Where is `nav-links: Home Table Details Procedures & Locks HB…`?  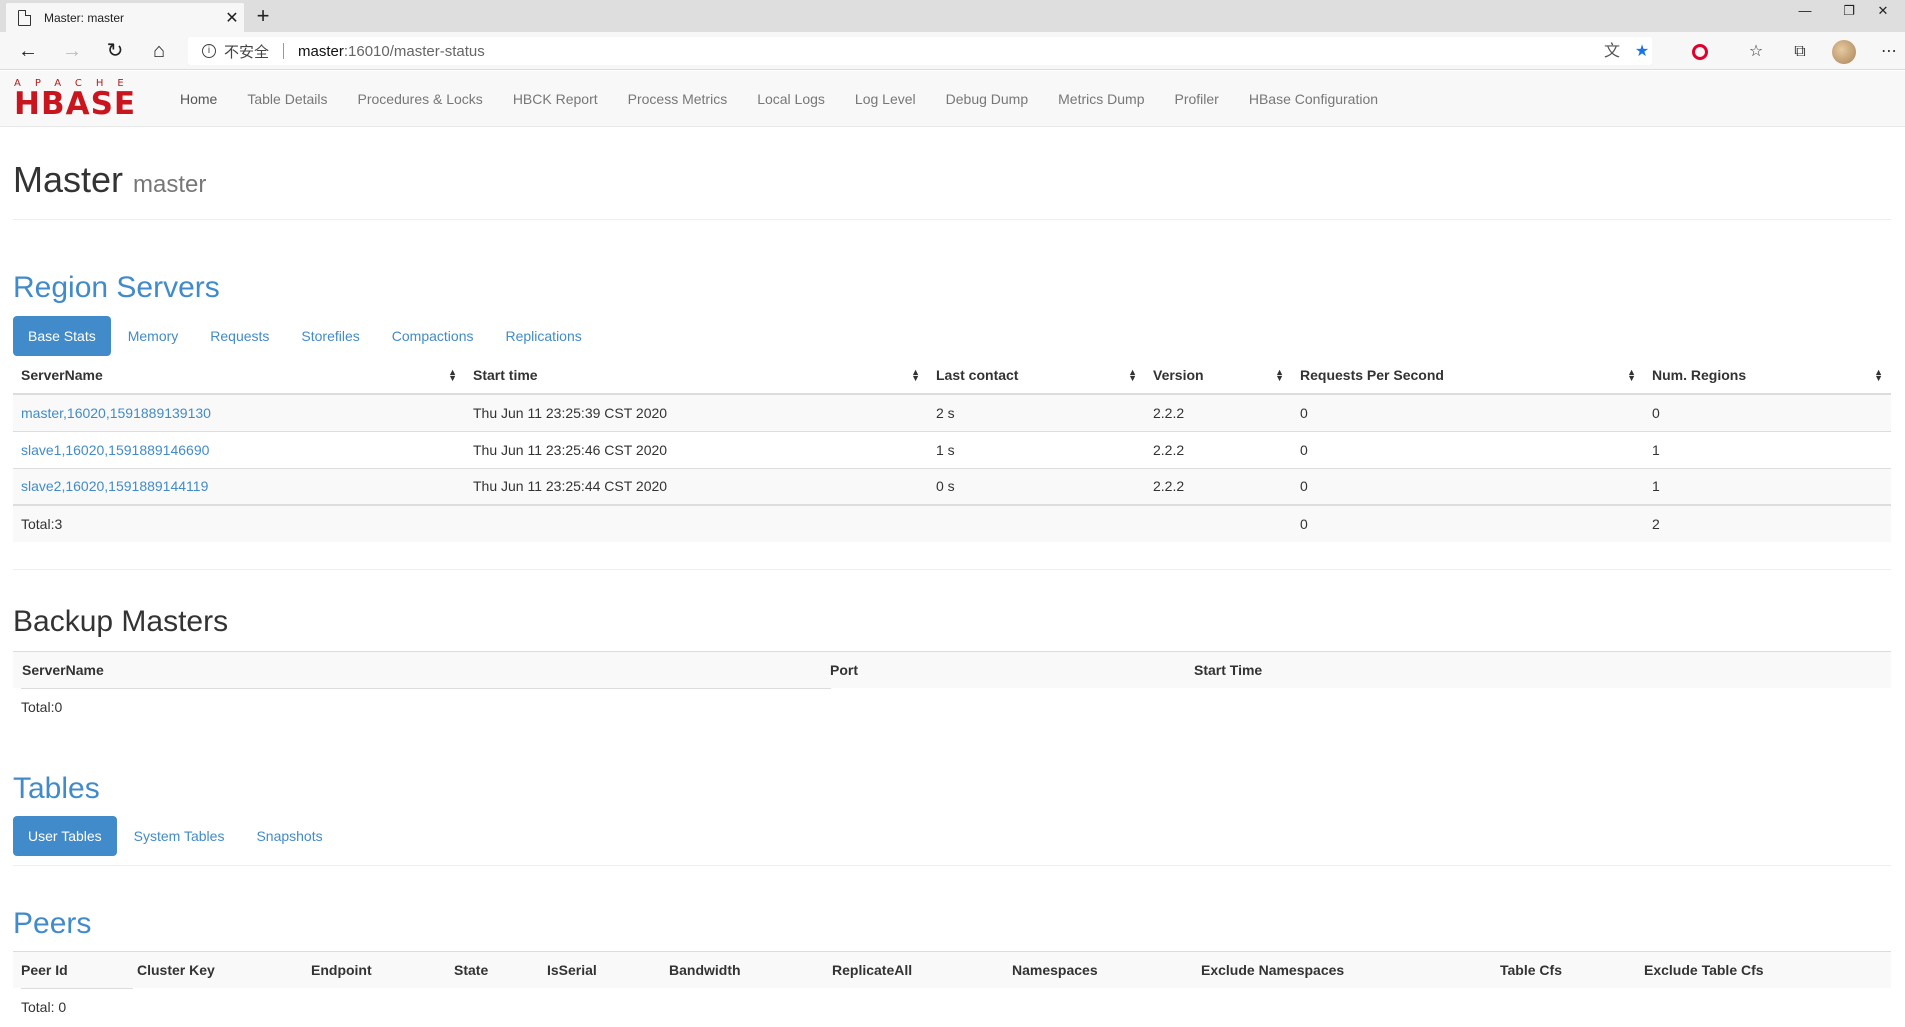 nav-links: Home Table Details Procedures & Locks HB… is located at coordinates (779, 99).